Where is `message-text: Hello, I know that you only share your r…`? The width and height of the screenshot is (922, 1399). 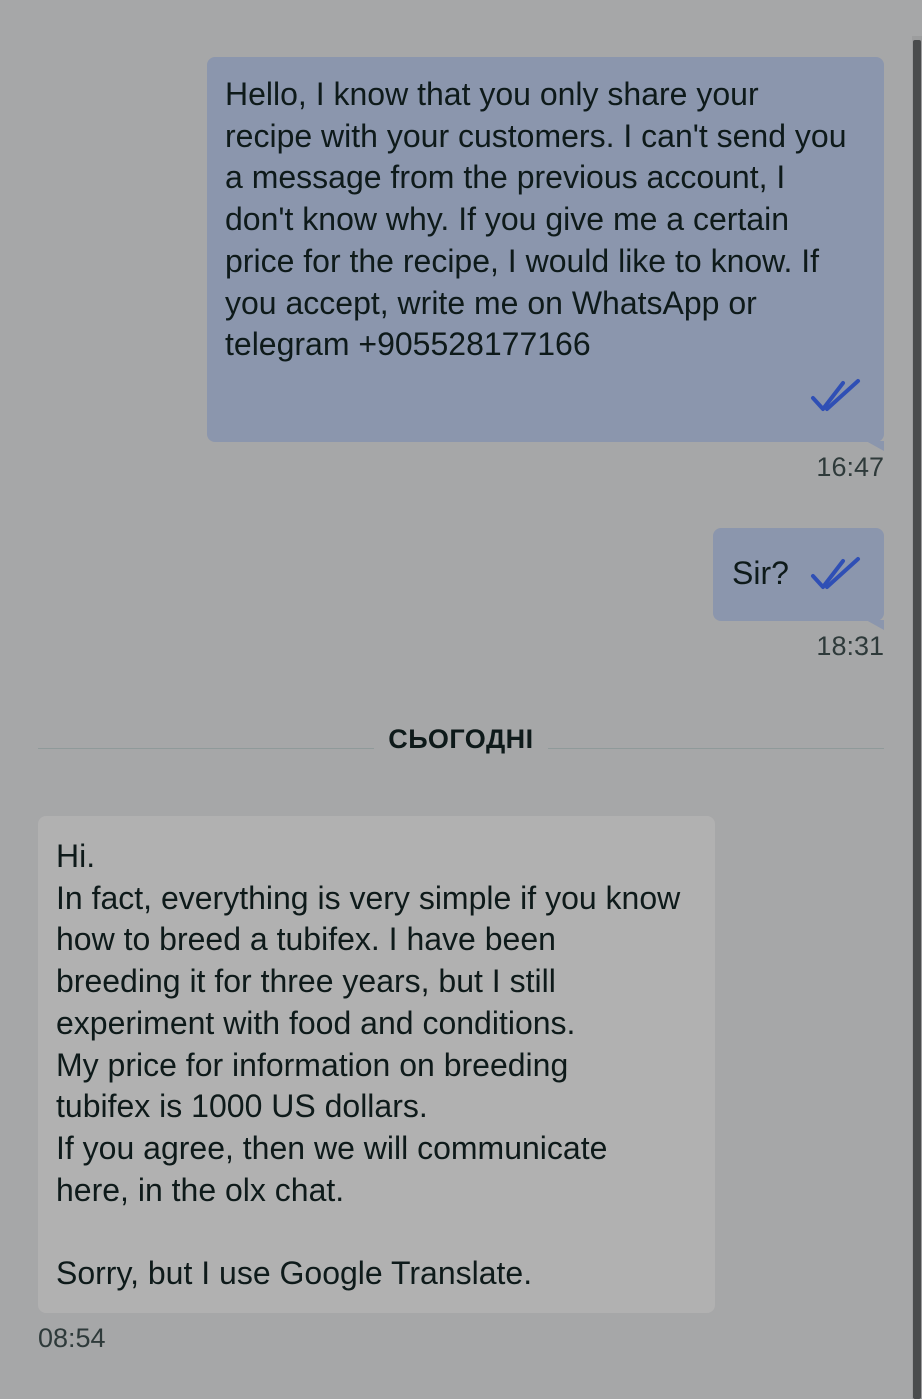
message-text: Hello, I know that you only share your r… is located at coordinates (536, 219).